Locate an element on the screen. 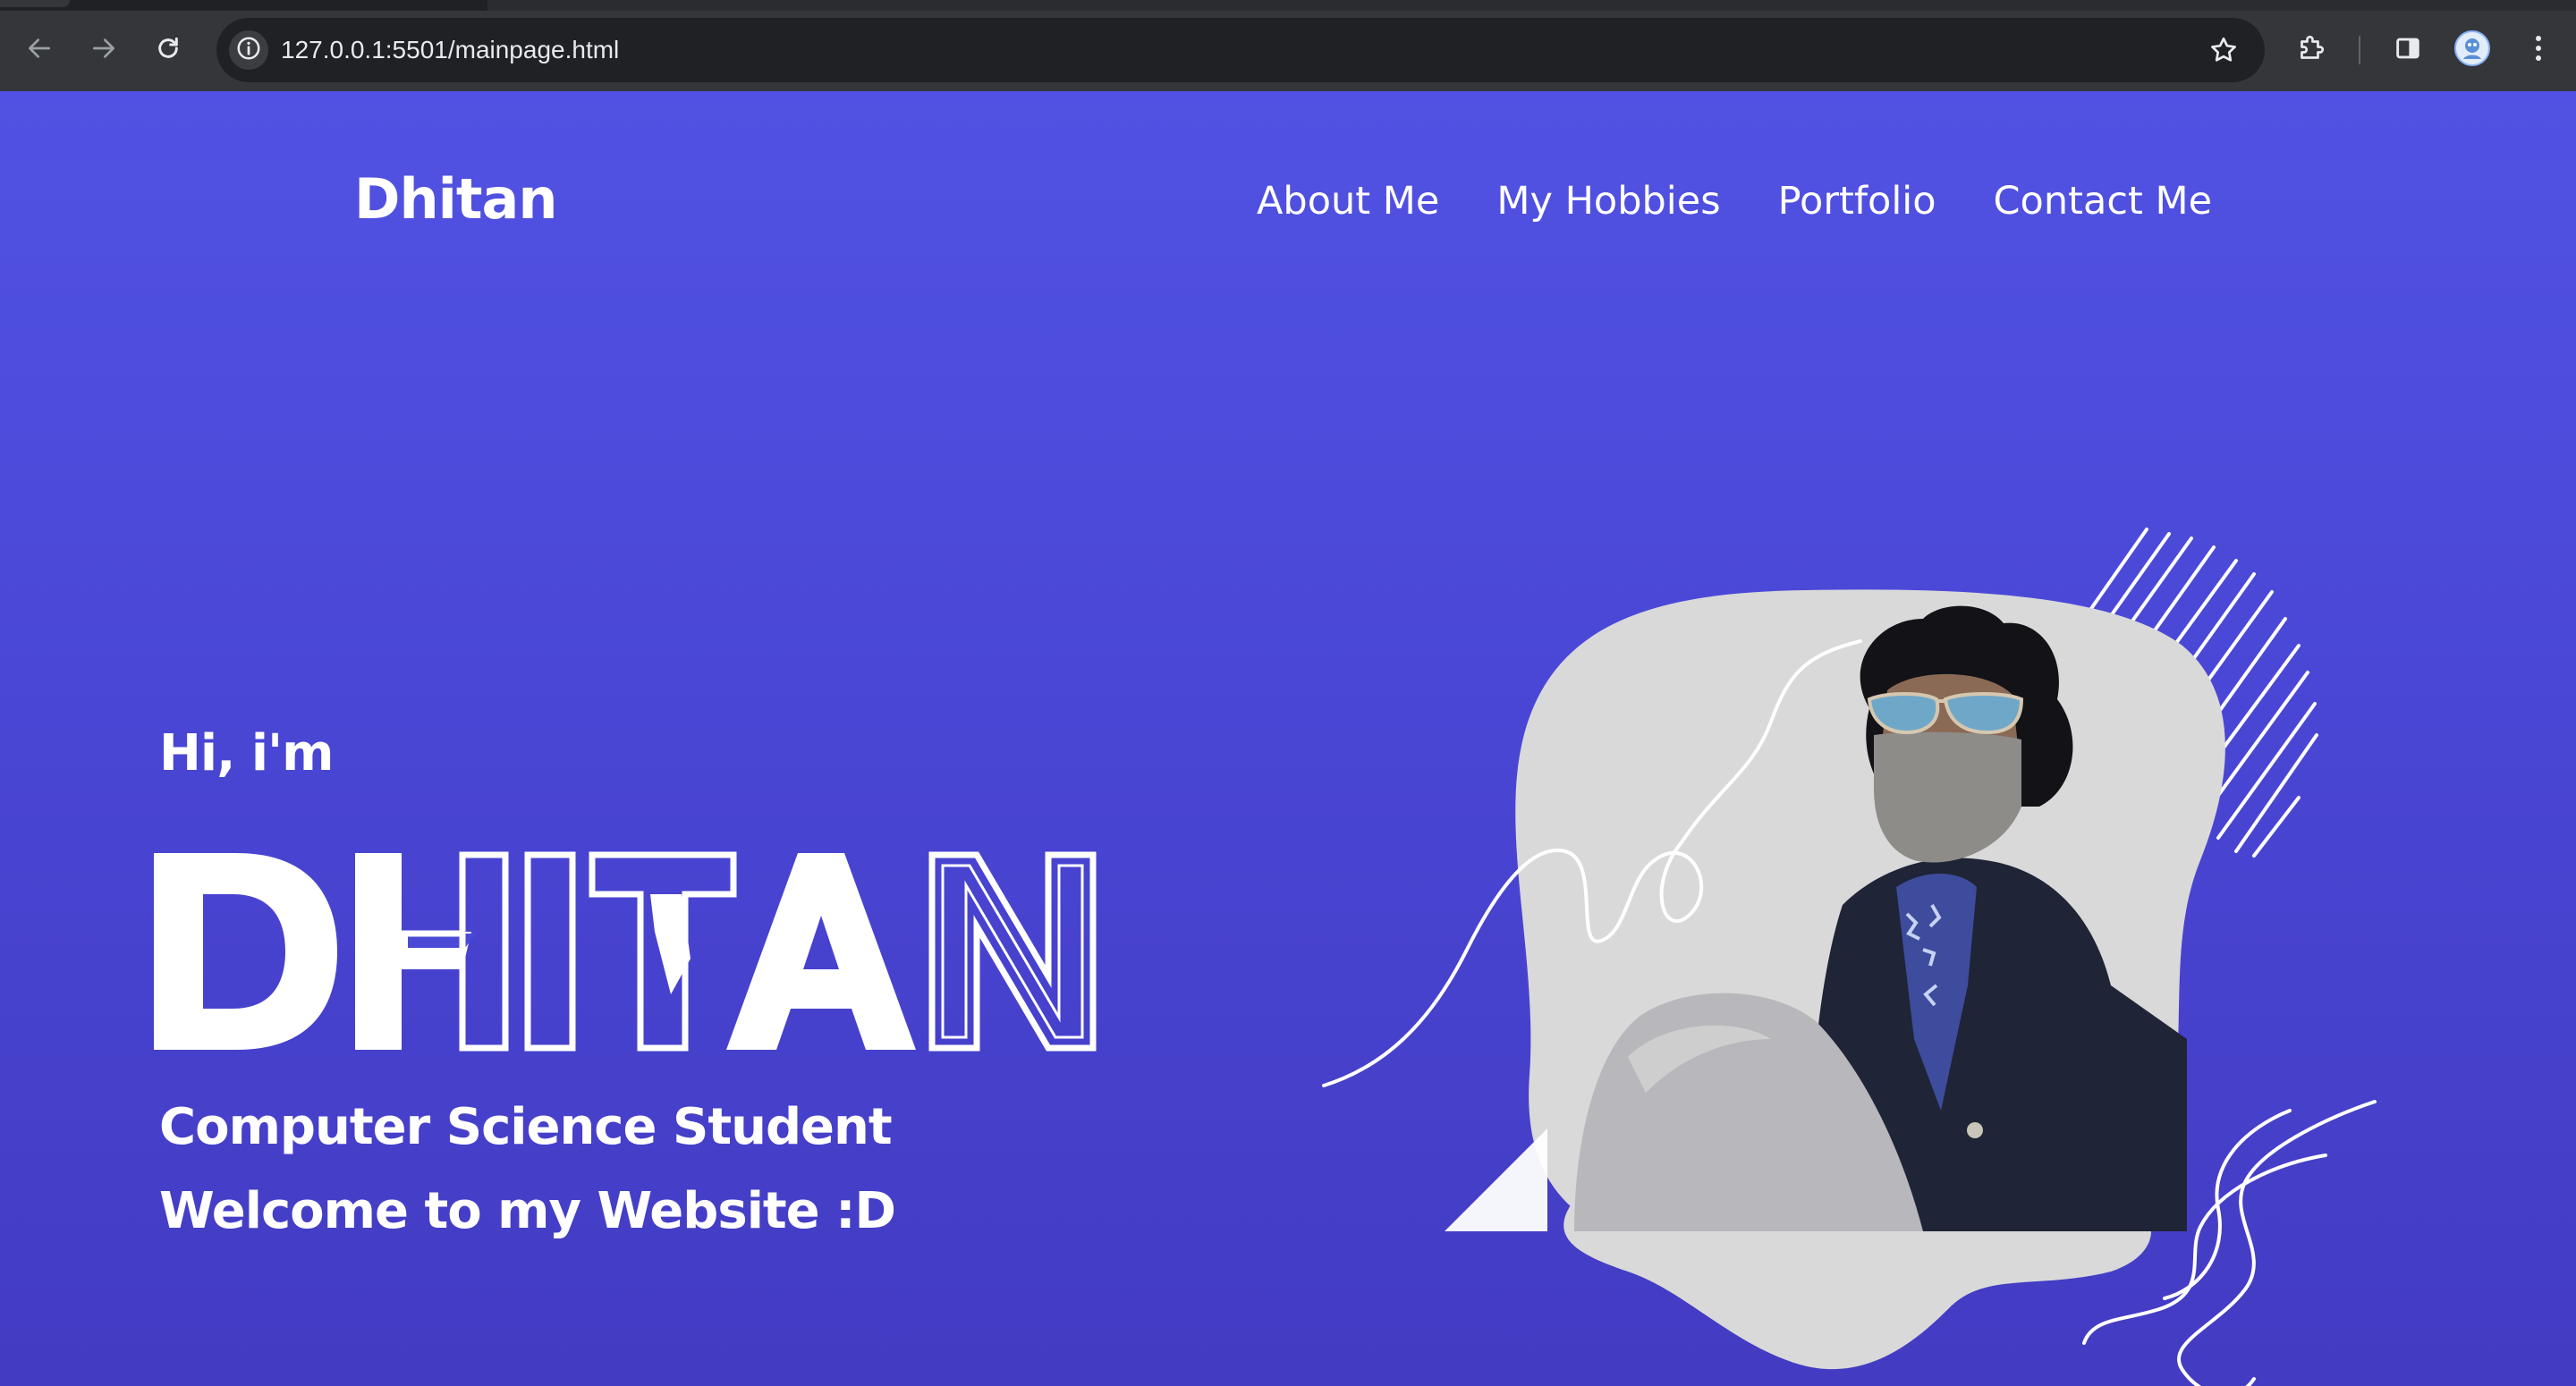 The image size is (2576, 1386). active-tab-edge is located at coordinates (35, 3).